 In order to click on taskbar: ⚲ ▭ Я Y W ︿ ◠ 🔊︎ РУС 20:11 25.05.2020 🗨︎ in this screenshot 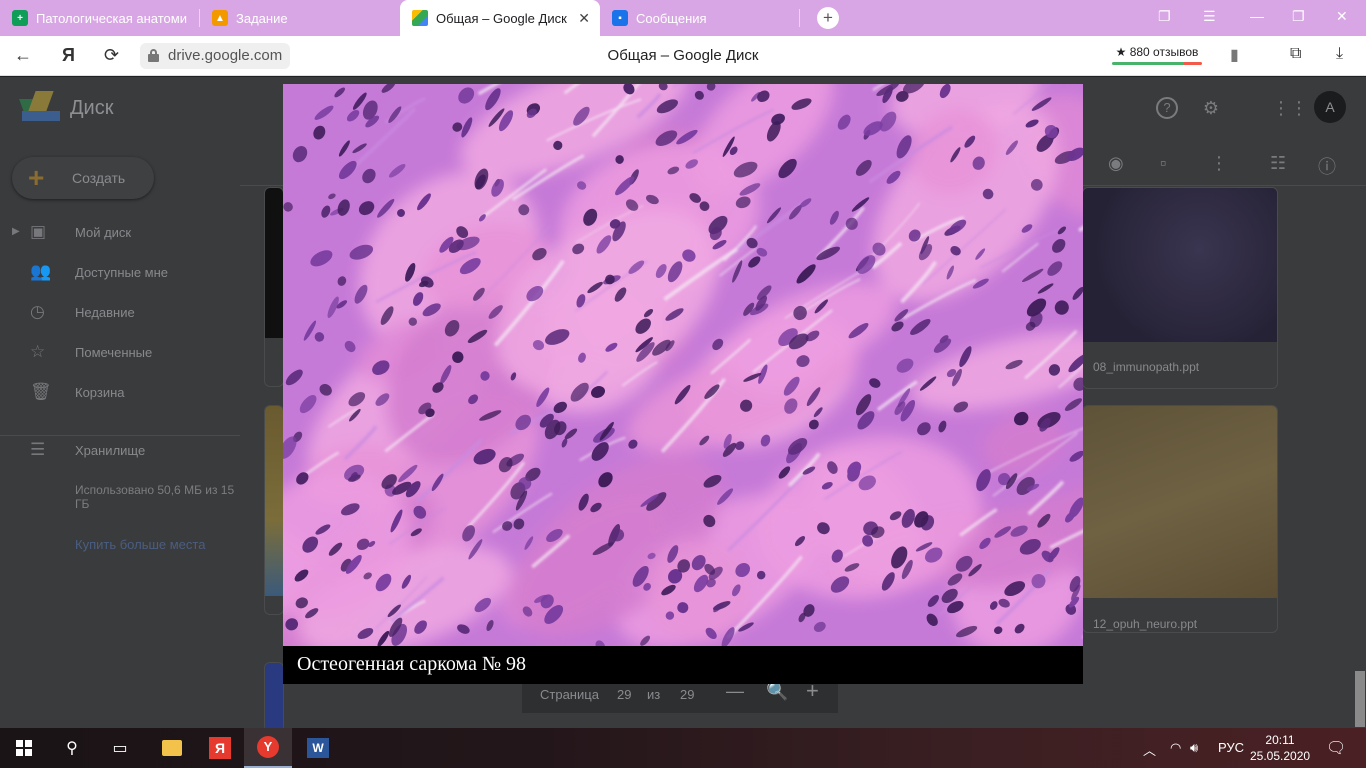, I will do `click(683, 748)`.